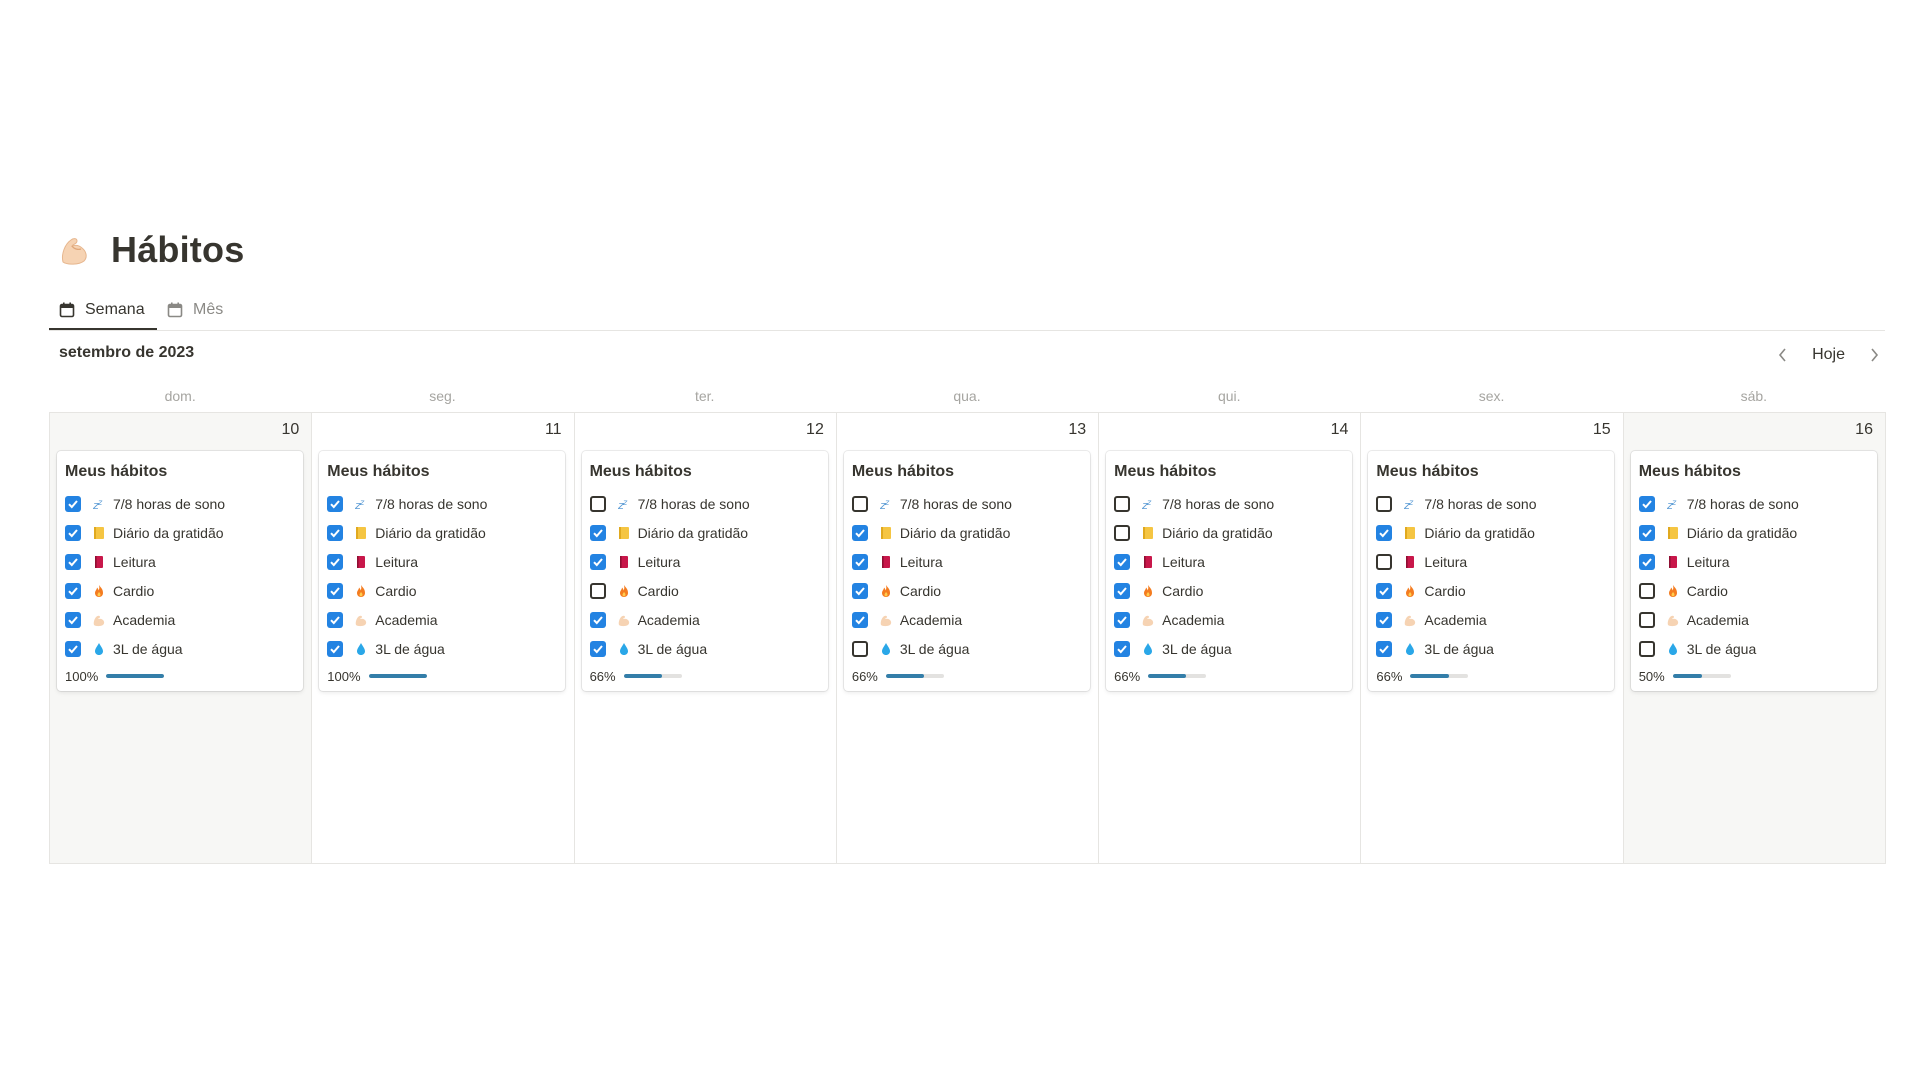  Describe the element at coordinates (967, 310) in the screenshot. I see `view-tabs: Semana Mês` at that location.